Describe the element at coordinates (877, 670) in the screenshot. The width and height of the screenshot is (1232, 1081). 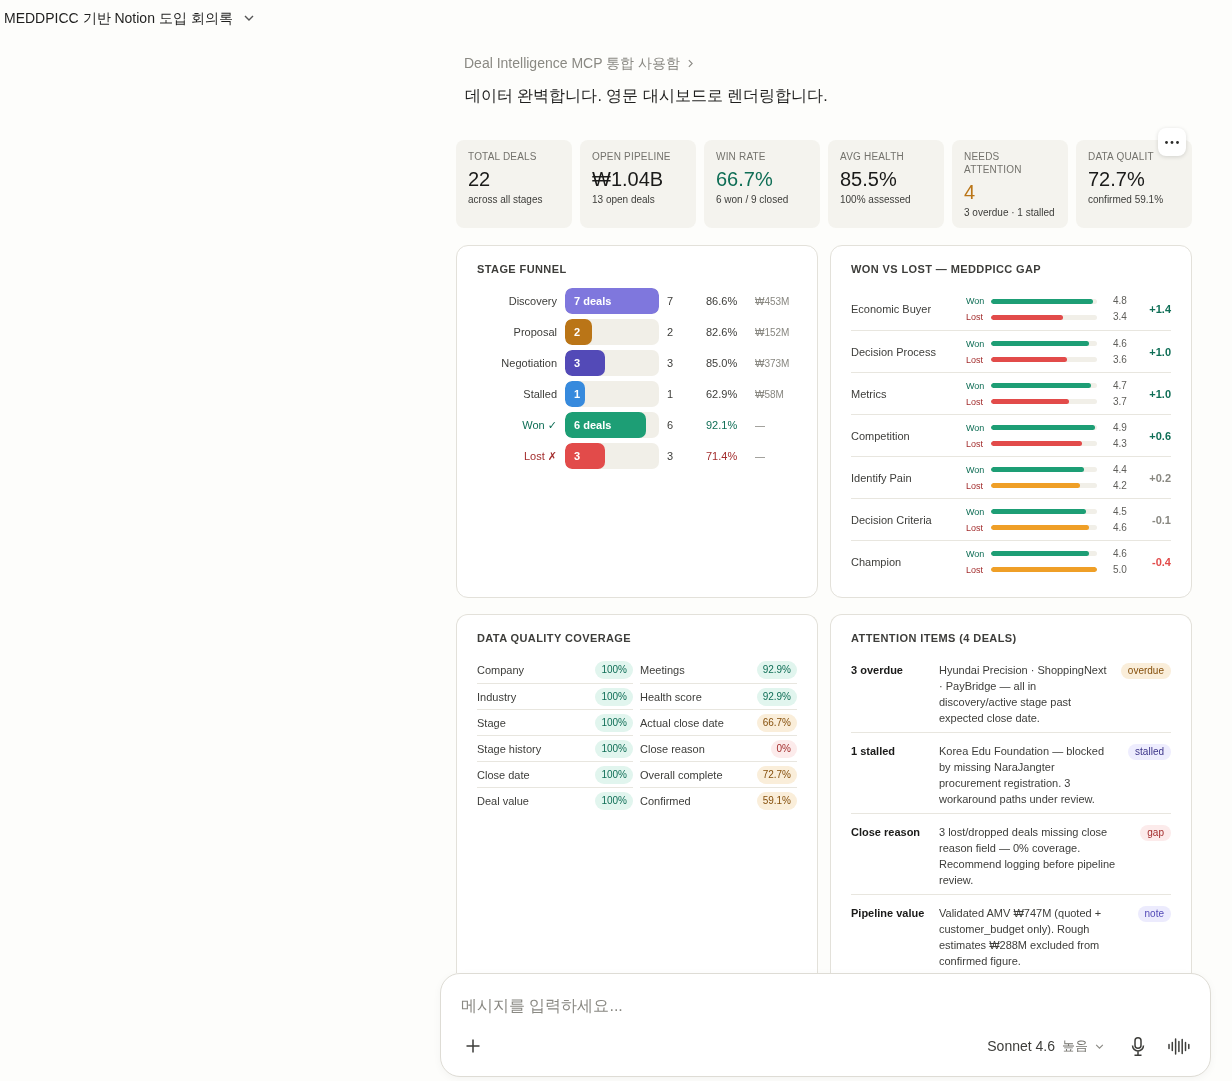
I see `attention-label: 3 overdue` at that location.